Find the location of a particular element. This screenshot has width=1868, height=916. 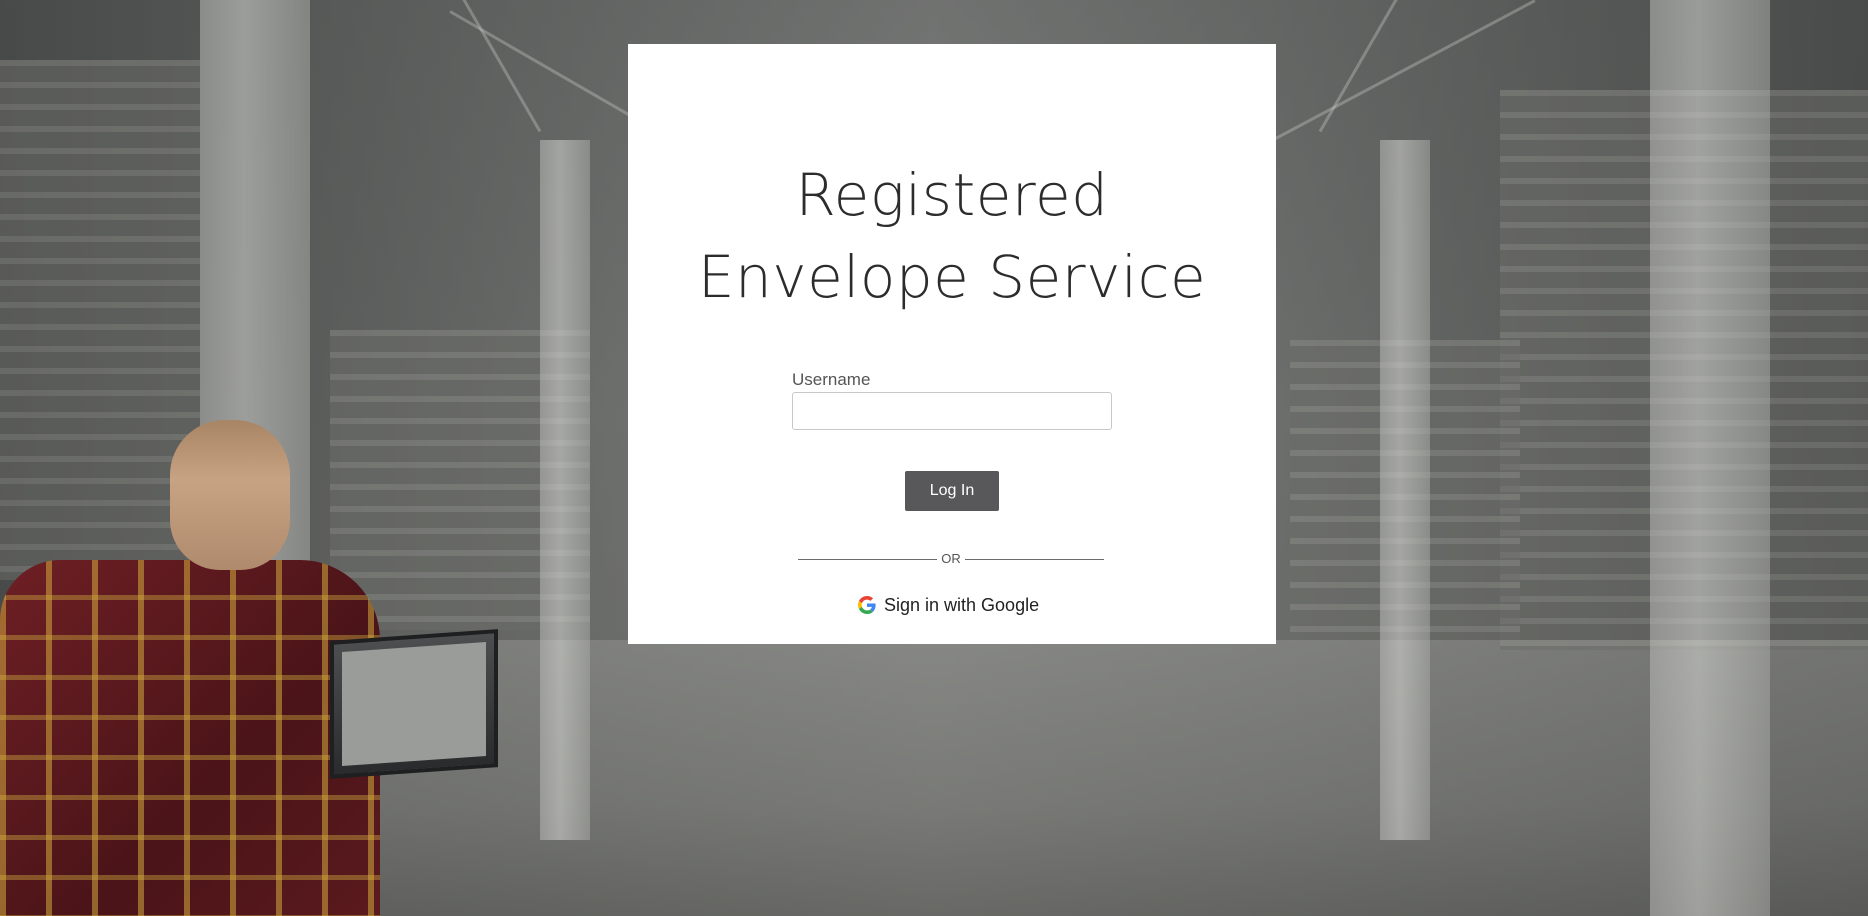

person-plaid-shirt is located at coordinates (190, 738).